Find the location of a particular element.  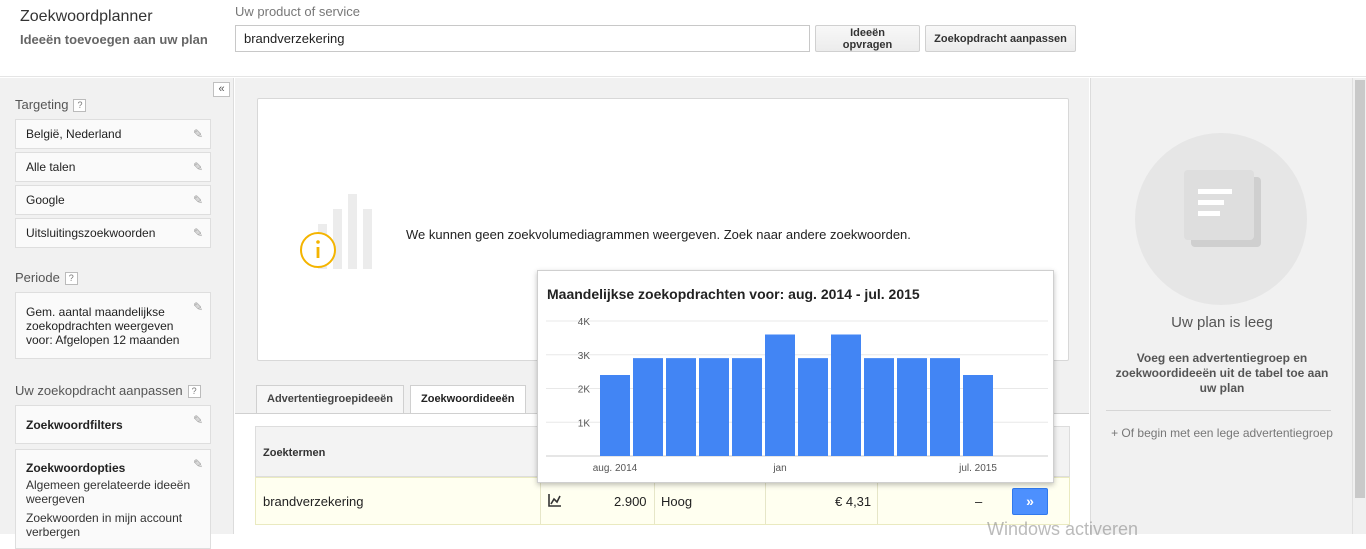

bar-mrt. 2015 is located at coordinates (846, 395).